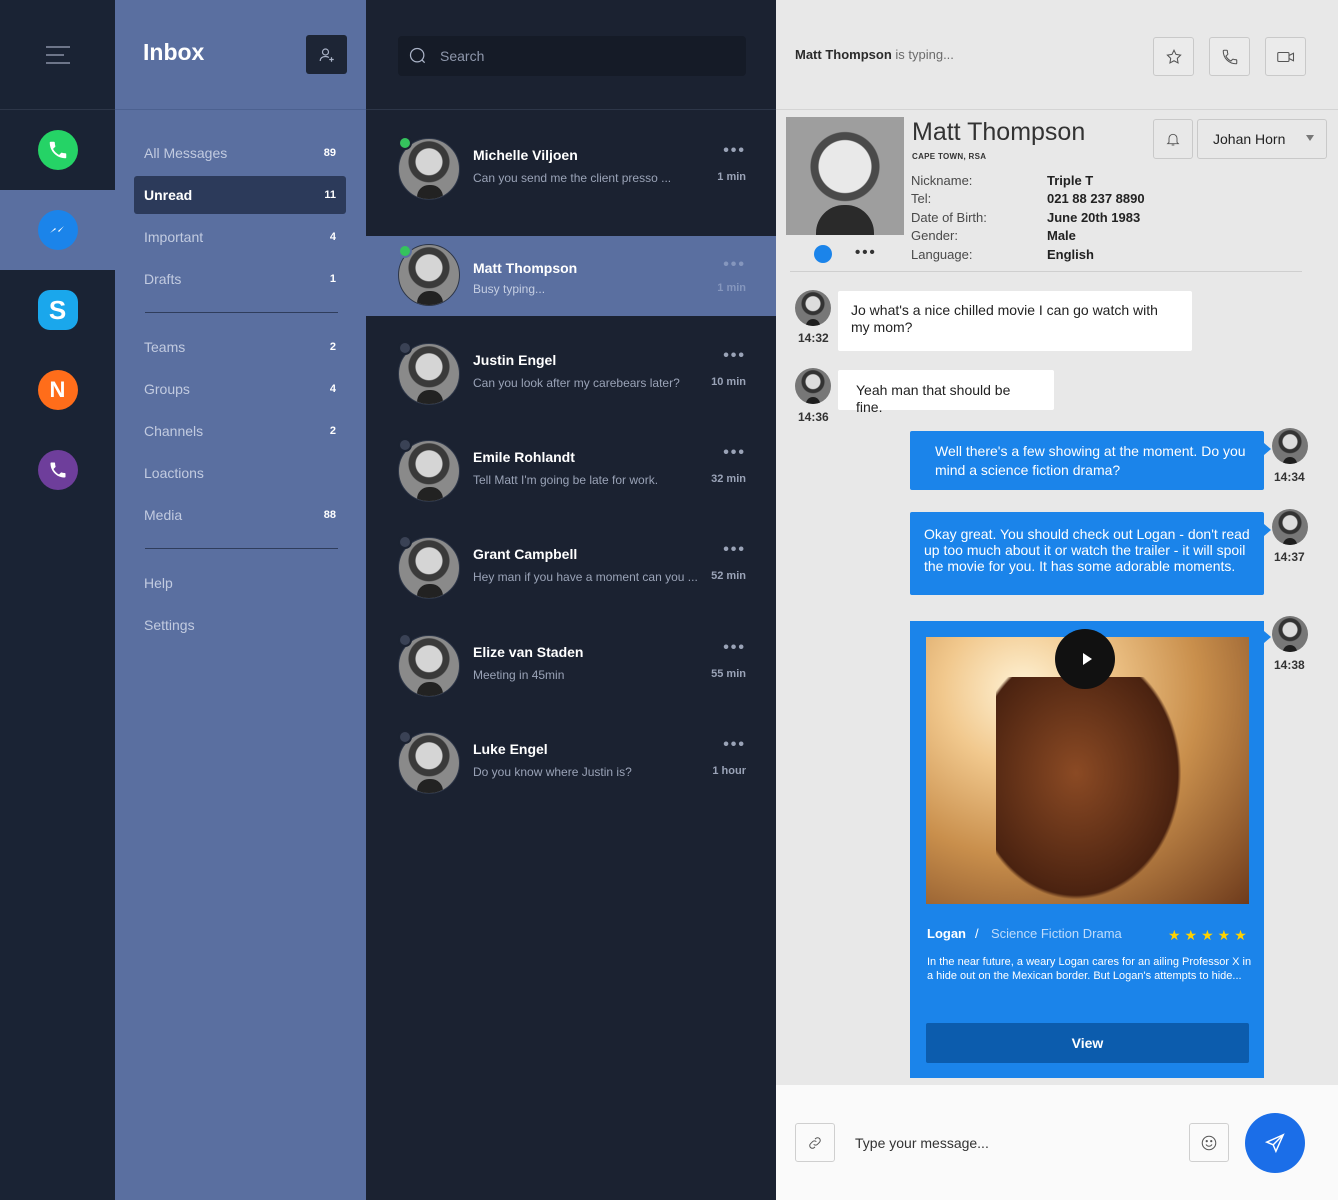  What do you see at coordinates (1085, 659) in the screenshot?
I see `play-button` at bounding box center [1085, 659].